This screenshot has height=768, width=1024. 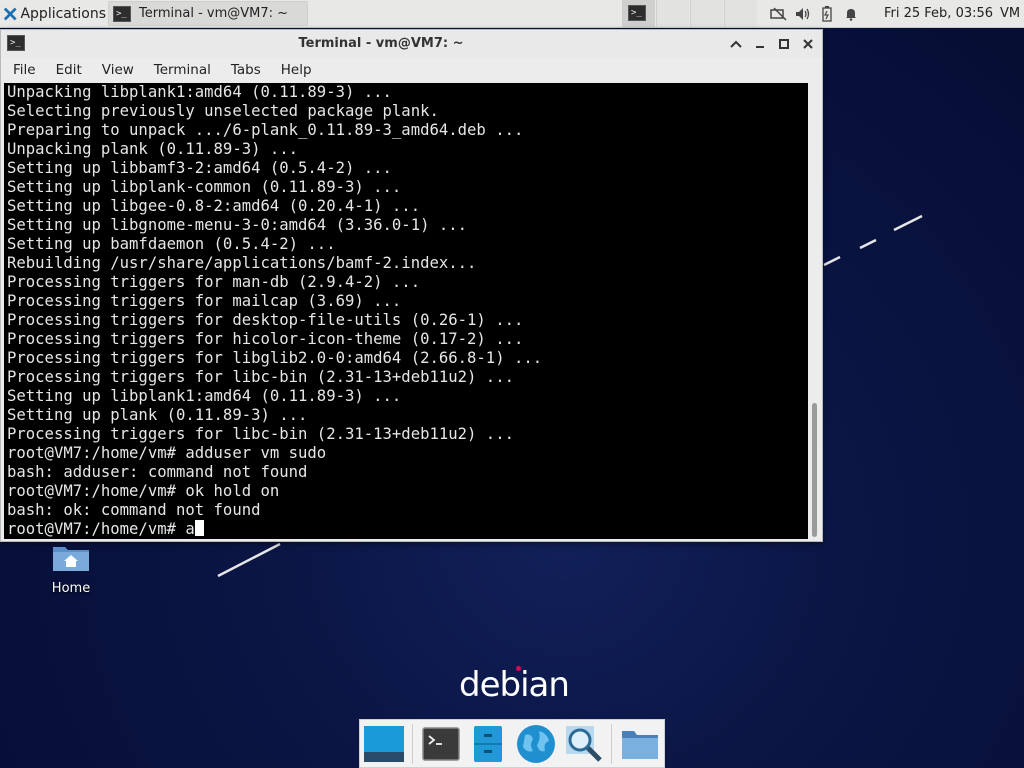 I want to click on magnifier-search-icon, so click(x=583, y=743).